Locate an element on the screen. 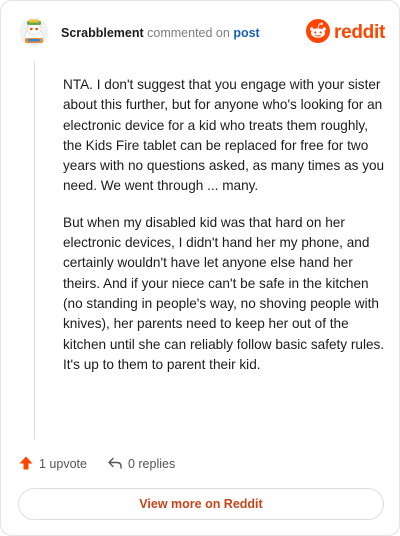 The height and width of the screenshot is (536, 400). view-more-button: View more on Reddit is located at coordinates (201, 504).